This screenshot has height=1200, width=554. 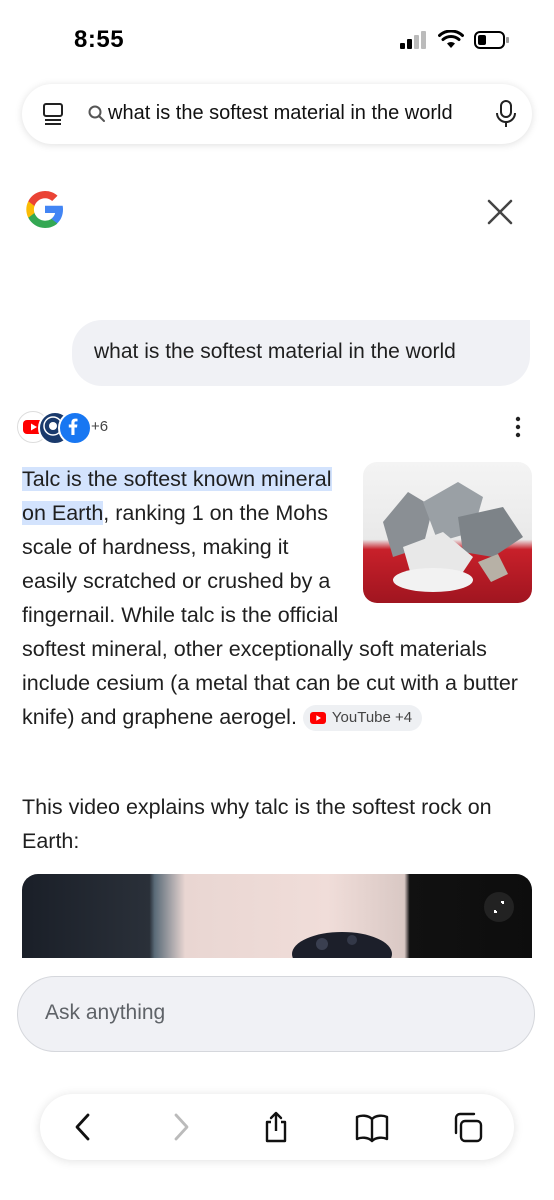 What do you see at coordinates (451, 39) in the screenshot?
I see `wifi-icon` at bounding box center [451, 39].